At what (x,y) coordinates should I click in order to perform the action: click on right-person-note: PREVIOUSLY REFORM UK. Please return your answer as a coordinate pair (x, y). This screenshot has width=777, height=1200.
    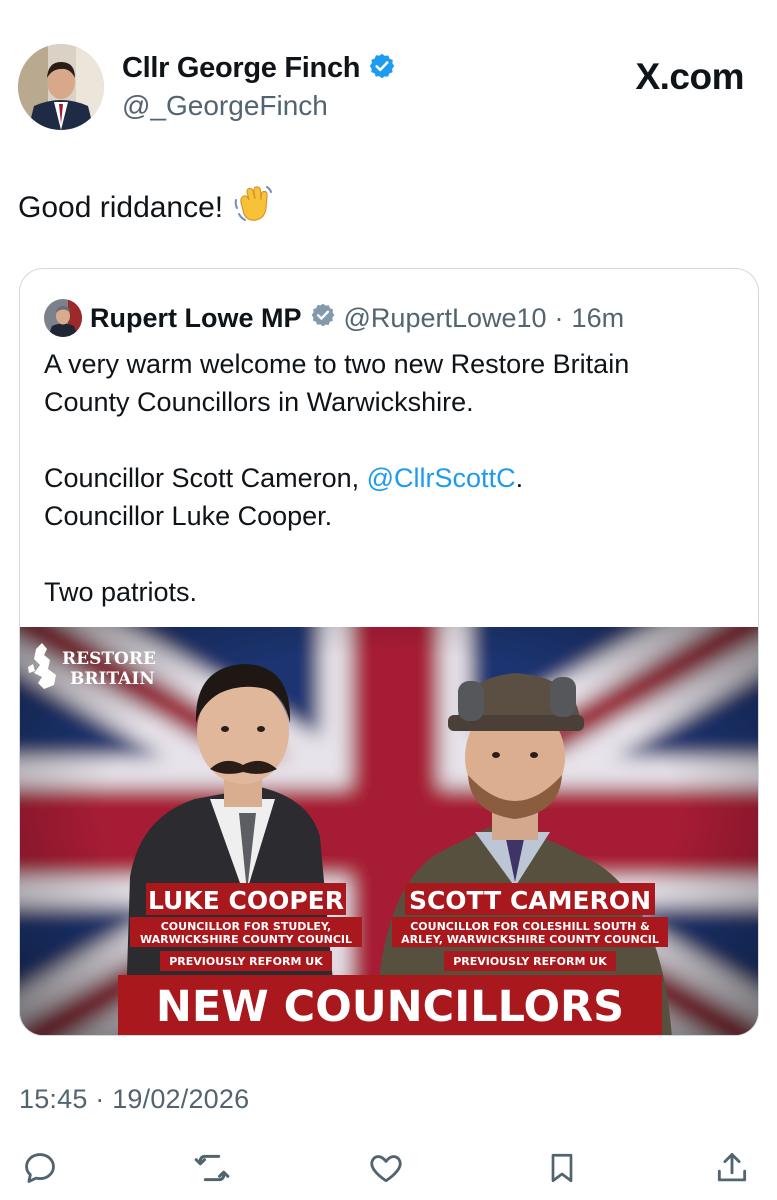
    Looking at the image, I should click on (530, 961).